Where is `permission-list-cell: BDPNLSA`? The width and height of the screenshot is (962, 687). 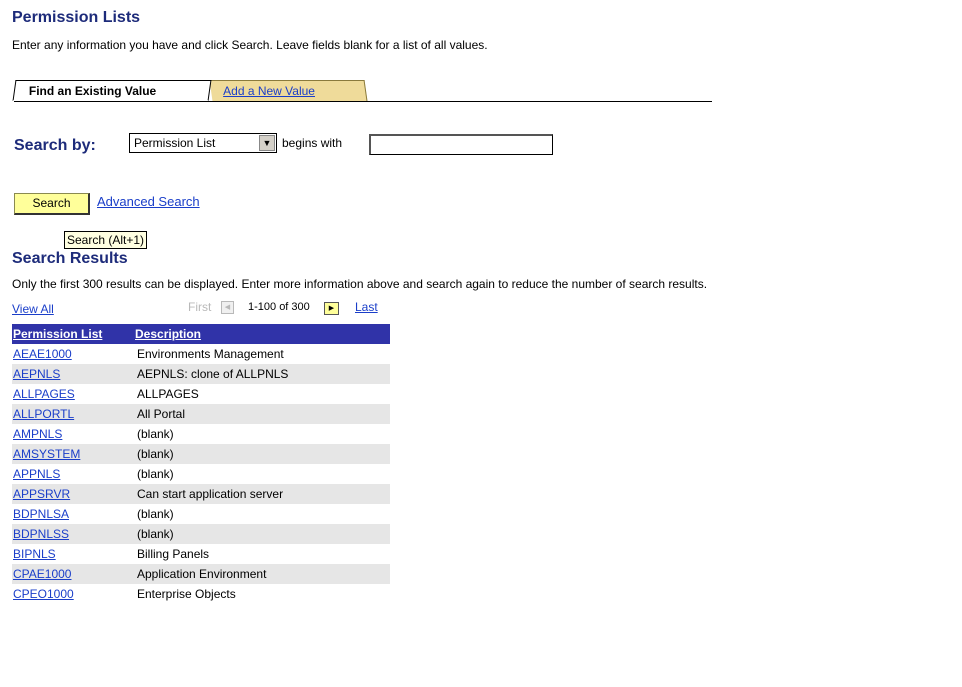
permission-list-cell: BDPNLSA is located at coordinates (73, 514).